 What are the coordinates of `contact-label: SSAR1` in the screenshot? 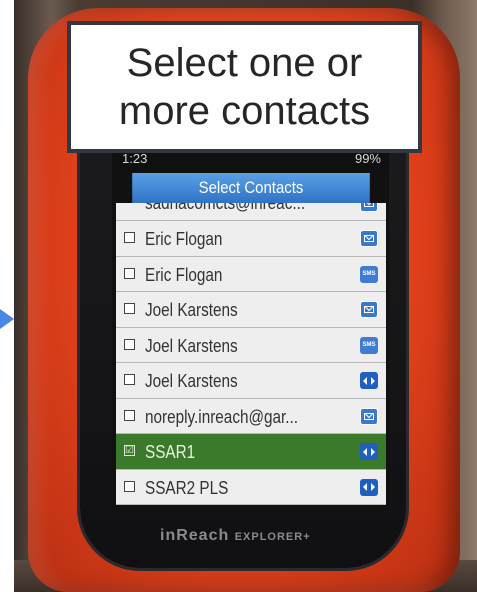 It's located at (170, 452).